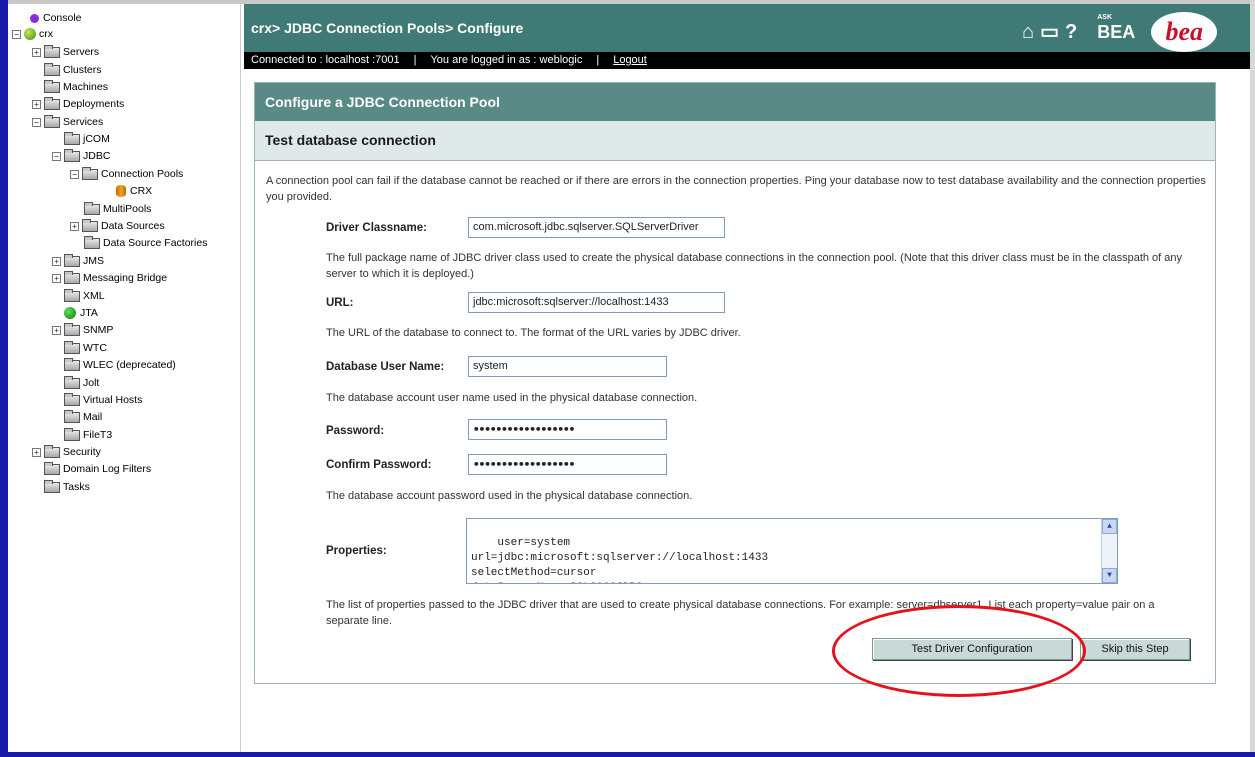  What do you see at coordinates (1109, 575) in the screenshot?
I see `scroll-down-icon: ▼` at bounding box center [1109, 575].